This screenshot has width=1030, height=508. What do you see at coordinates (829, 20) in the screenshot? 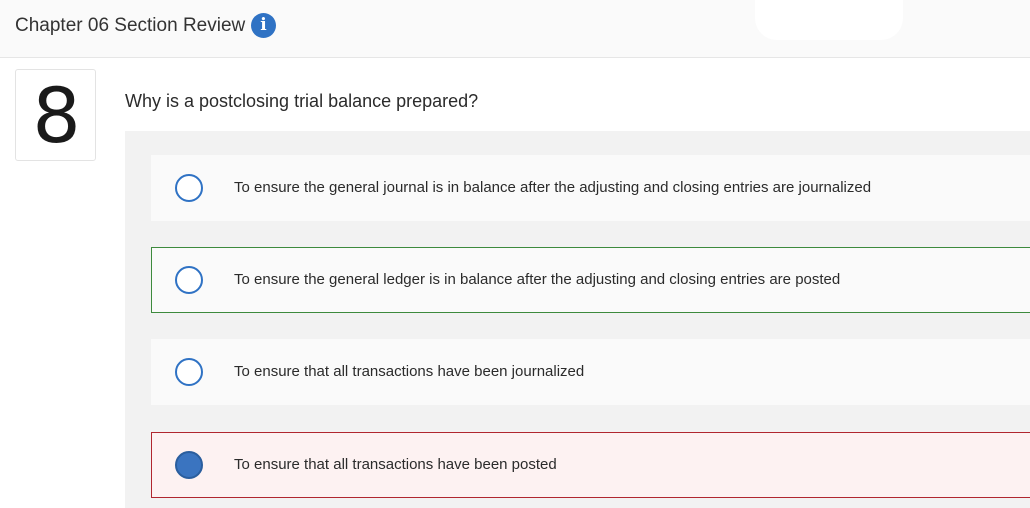
I see `header-decoration` at bounding box center [829, 20].